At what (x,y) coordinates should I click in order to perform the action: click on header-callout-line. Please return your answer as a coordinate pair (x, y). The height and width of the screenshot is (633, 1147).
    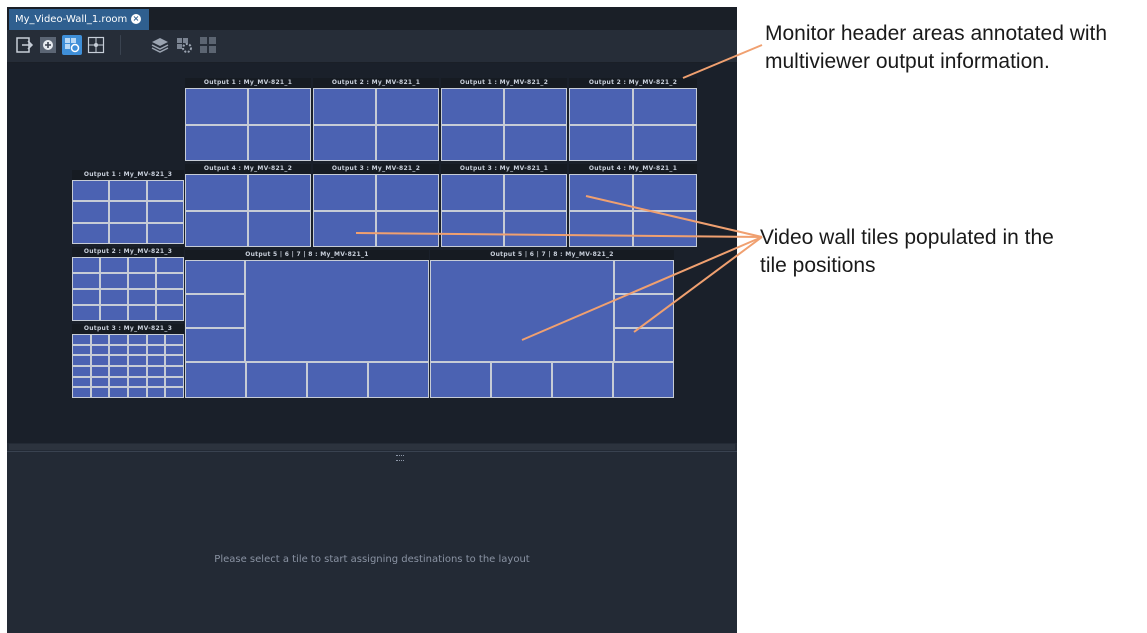
    Looking at the image, I should click on (722, 61).